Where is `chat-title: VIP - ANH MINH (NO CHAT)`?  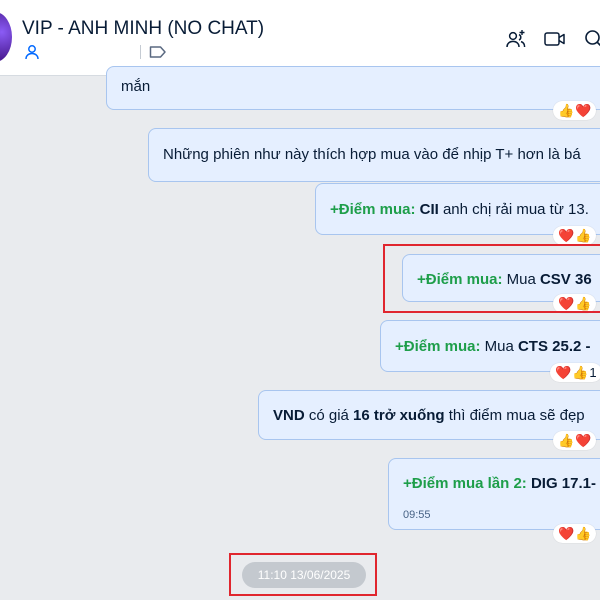
chat-title: VIP - ANH MINH (NO CHAT) is located at coordinates (143, 29).